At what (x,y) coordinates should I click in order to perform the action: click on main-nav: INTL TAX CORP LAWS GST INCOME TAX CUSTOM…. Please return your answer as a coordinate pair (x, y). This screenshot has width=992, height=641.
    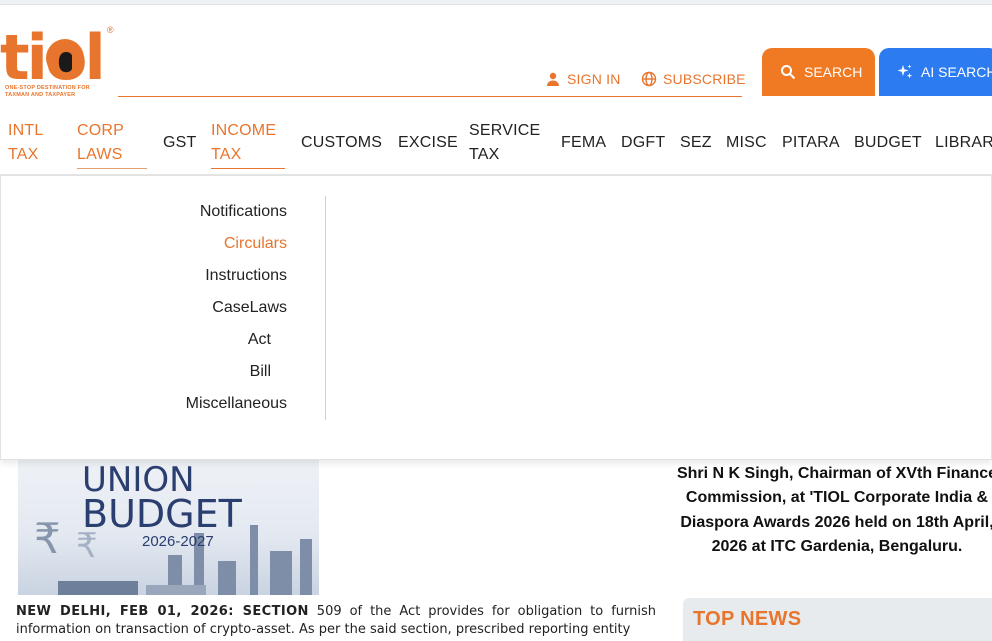
    Looking at the image, I should click on (496, 145).